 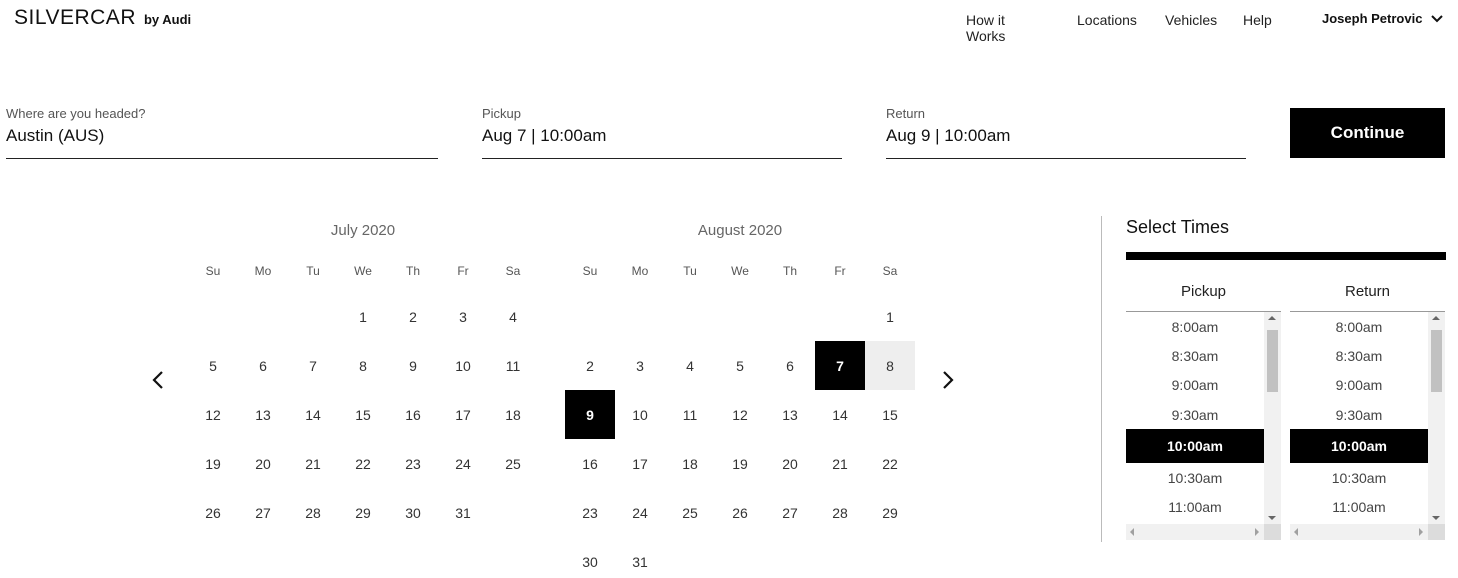 What do you see at coordinates (158, 380) in the screenshot?
I see `prev-month-button` at bounding box center [158, 380].